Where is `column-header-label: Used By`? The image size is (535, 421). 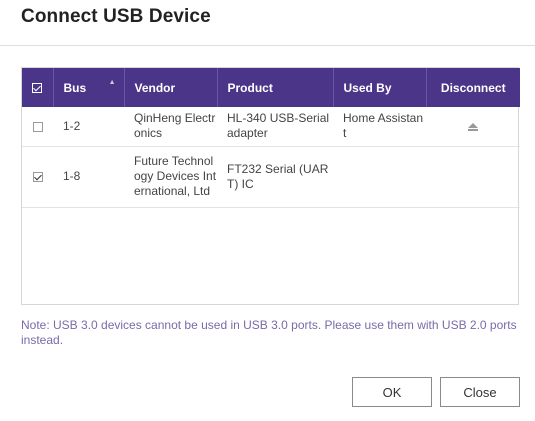
column-header-label: Used By is located at coordinates (367, 87).